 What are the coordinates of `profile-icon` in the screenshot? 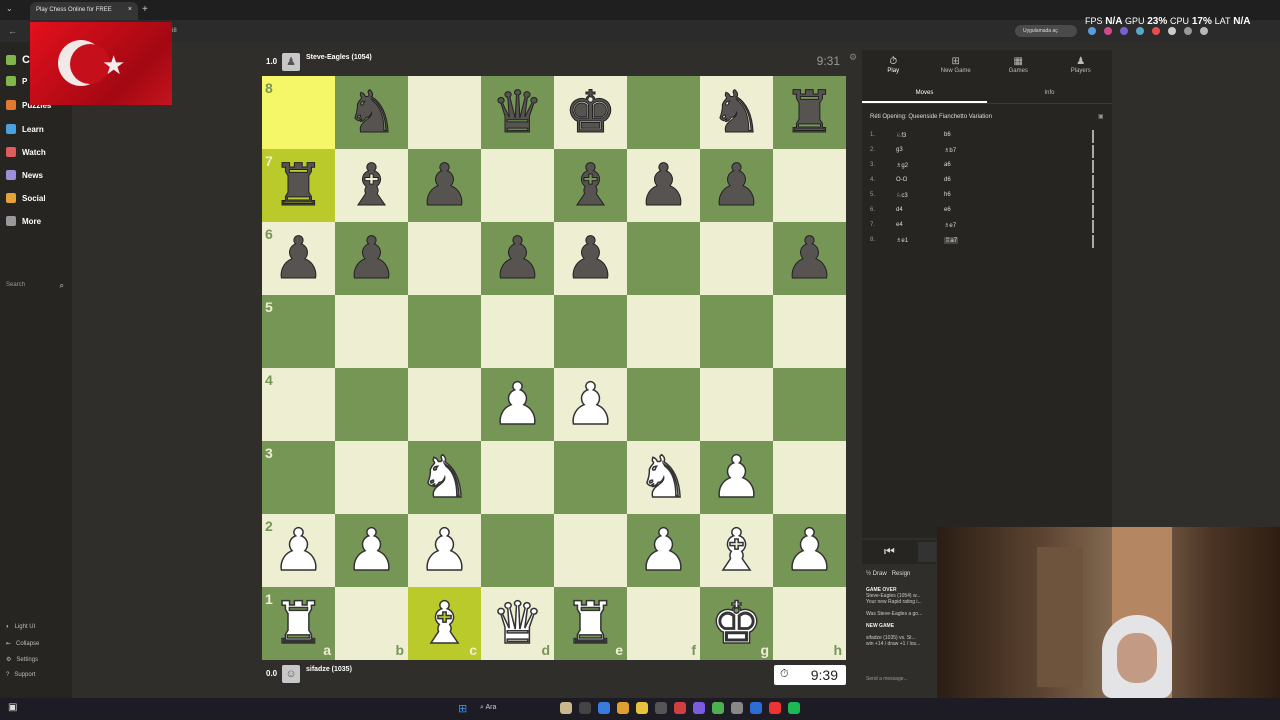 It's located at (1204, 31).